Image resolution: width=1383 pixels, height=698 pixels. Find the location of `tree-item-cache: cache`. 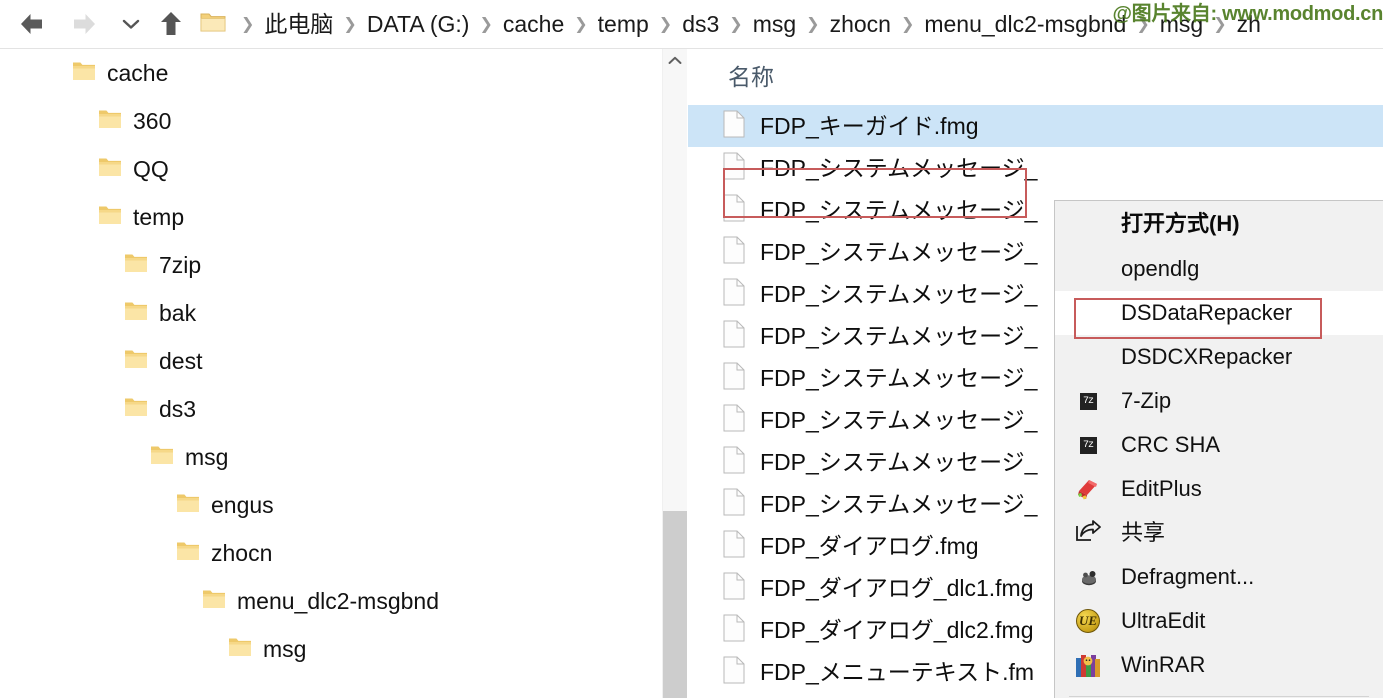

tree-item-cache: cache is located at coordinates (331, 73).